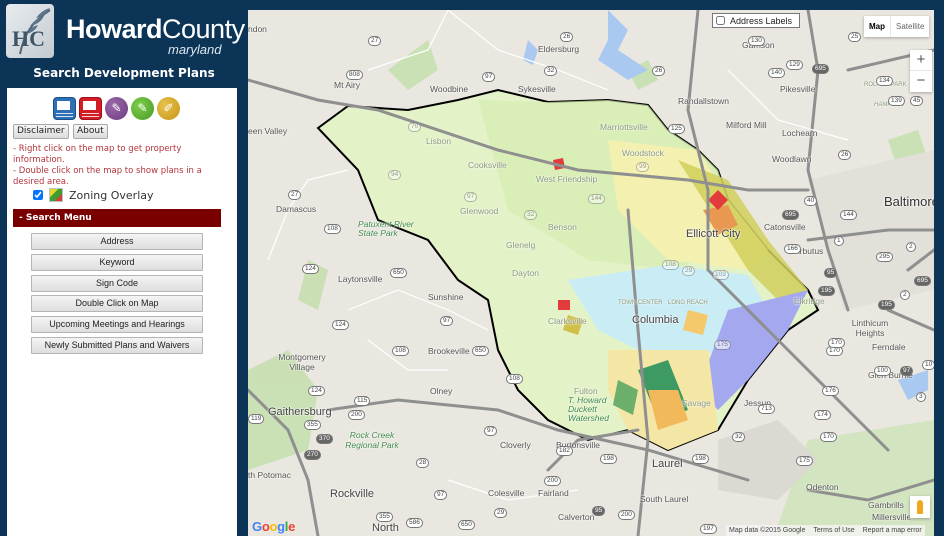 The height and width of the screenshot is (536, 944). I want to click on place-label: th Potomac, so click(269, 475).